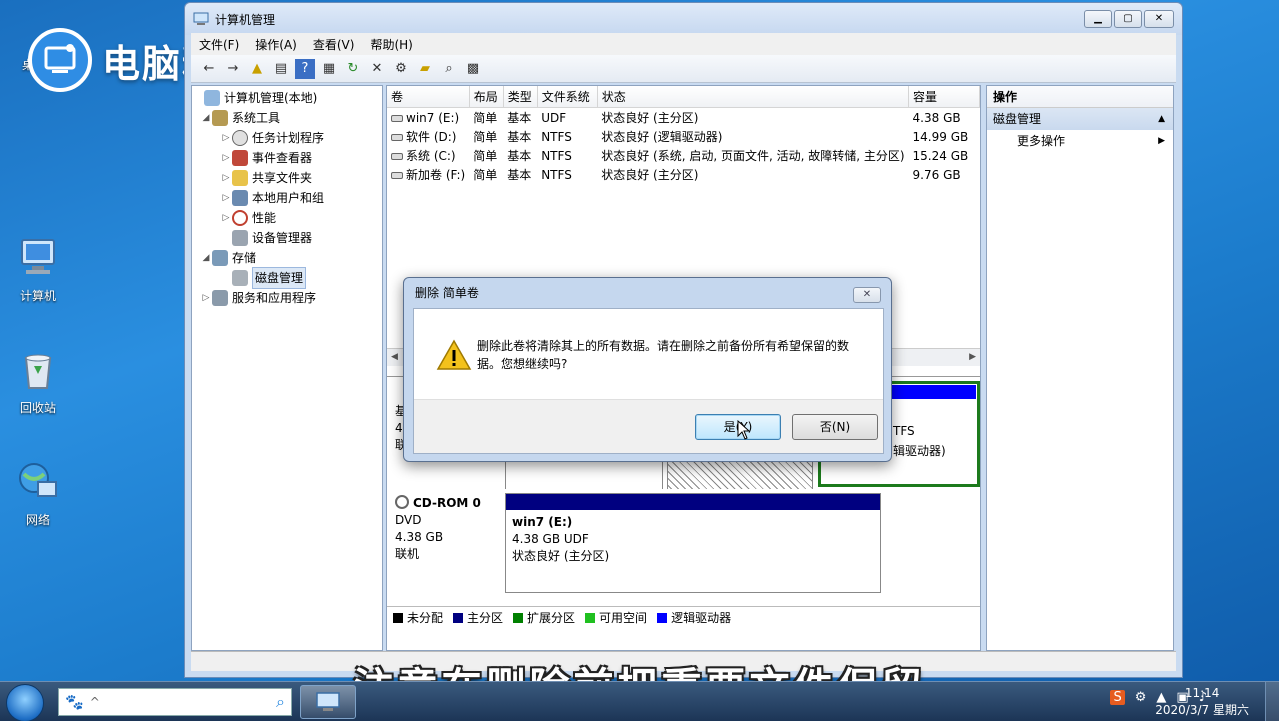  Describe the element at coordinates (240, 278) in the screenshot. I see `disk-management-icon` at that location.